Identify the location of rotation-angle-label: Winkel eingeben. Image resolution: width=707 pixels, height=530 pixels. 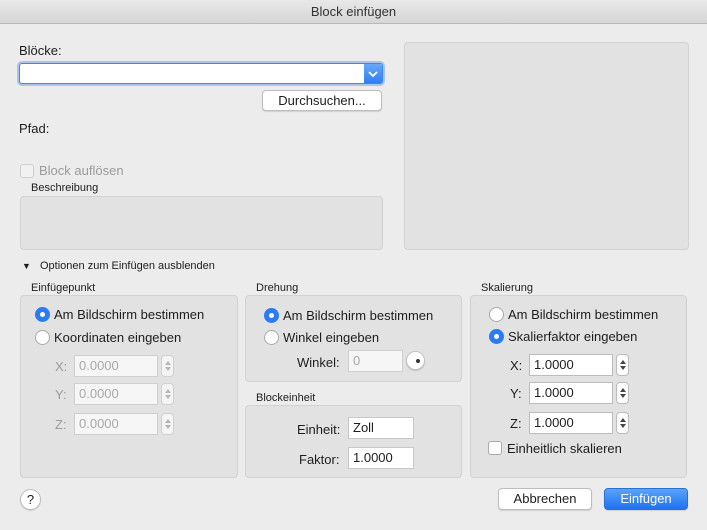
(331, 337).